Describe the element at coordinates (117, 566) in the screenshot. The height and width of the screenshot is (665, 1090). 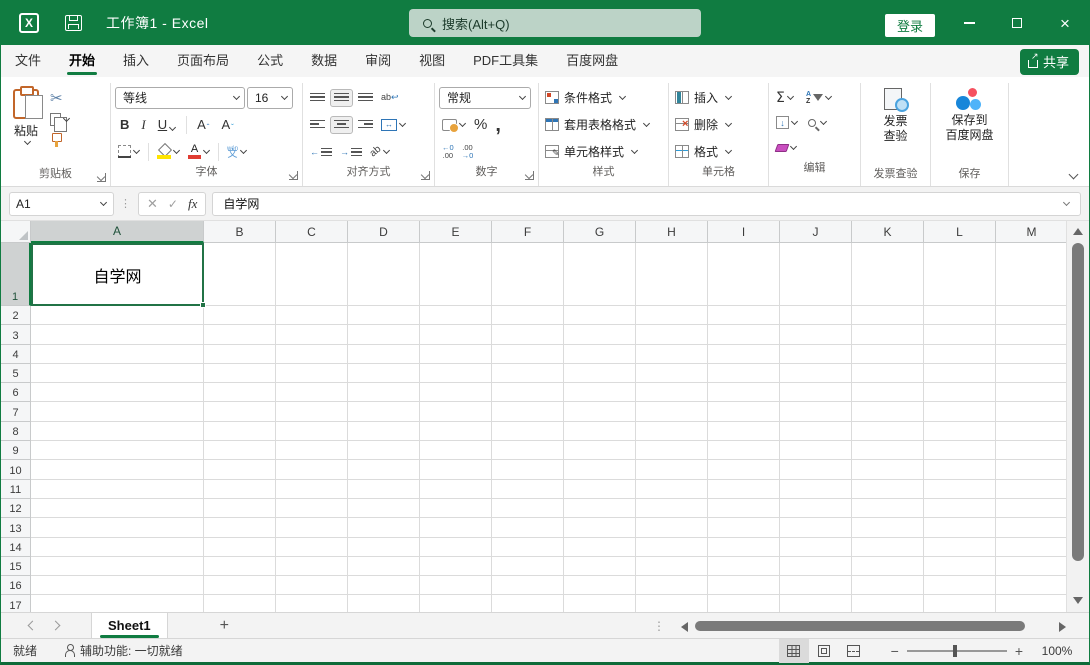
I see `cell-A15` at that location.